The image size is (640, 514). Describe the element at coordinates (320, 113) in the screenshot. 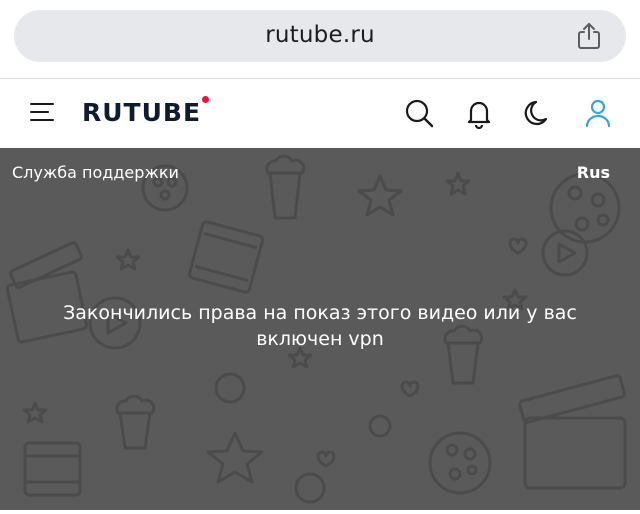

I see `site-header: RUTUBE` at that location.